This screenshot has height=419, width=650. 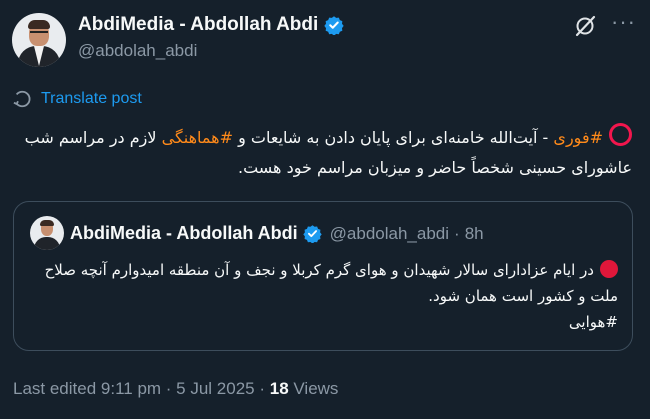 I want to click on translate-label: Translate post, so click(x=91, y=99).